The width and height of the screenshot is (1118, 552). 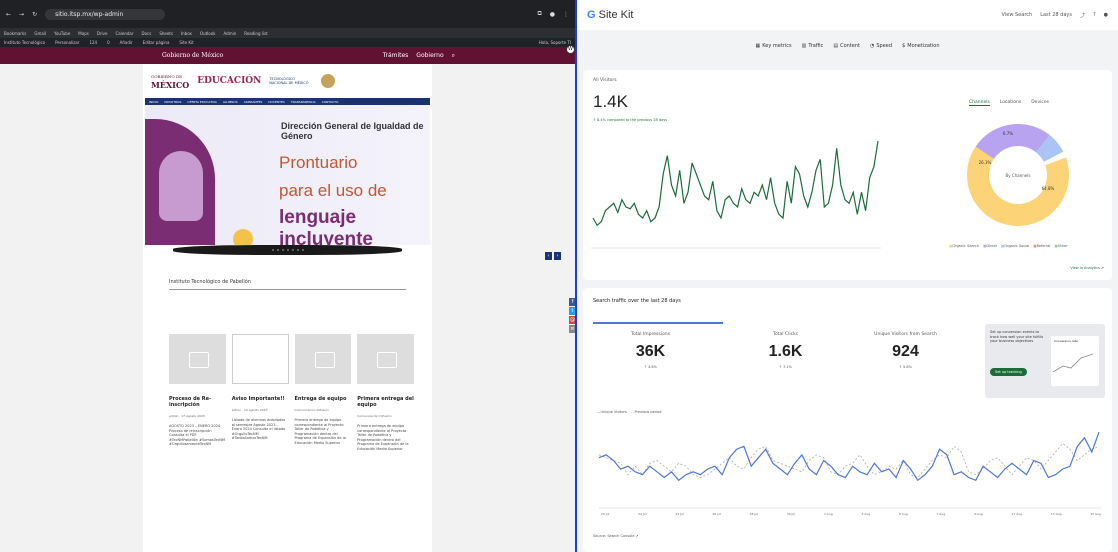 What do you see at coordinates (276, 102) in the screenshot?
I see `nav-item: DOCENTES` at bounding box center [276, 102].